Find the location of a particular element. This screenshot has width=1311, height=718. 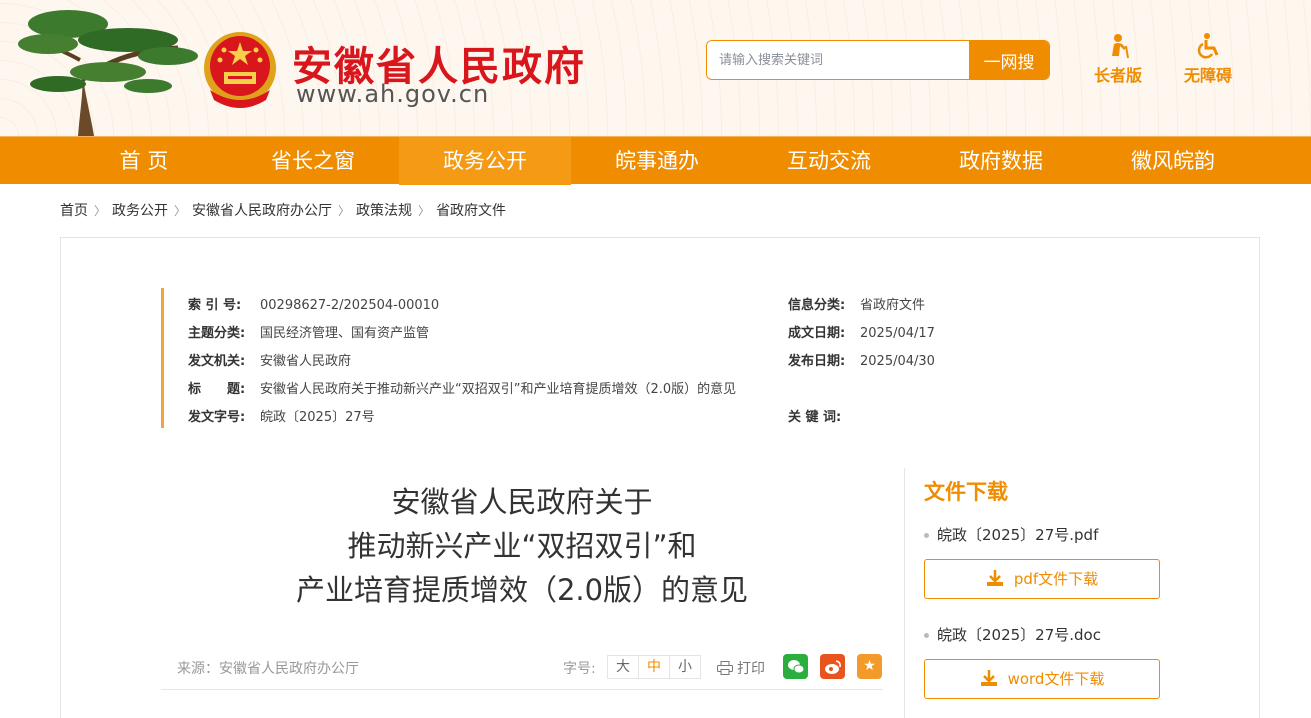

article-toolbar: 来源：安徽省人民政府办公厅 字号: 大 中 小 打印 ★ is located at coordinates (522, 668).